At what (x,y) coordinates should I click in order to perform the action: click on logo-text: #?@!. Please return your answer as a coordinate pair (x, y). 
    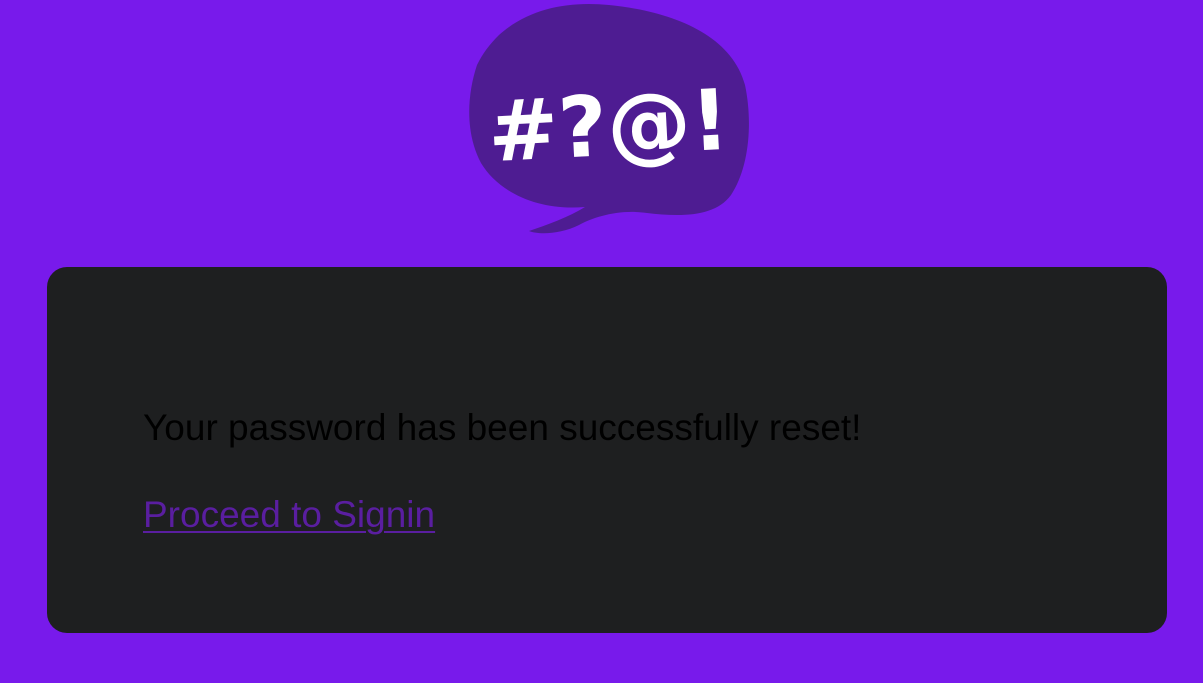
    Looking at the image, I should click on (609, 126).